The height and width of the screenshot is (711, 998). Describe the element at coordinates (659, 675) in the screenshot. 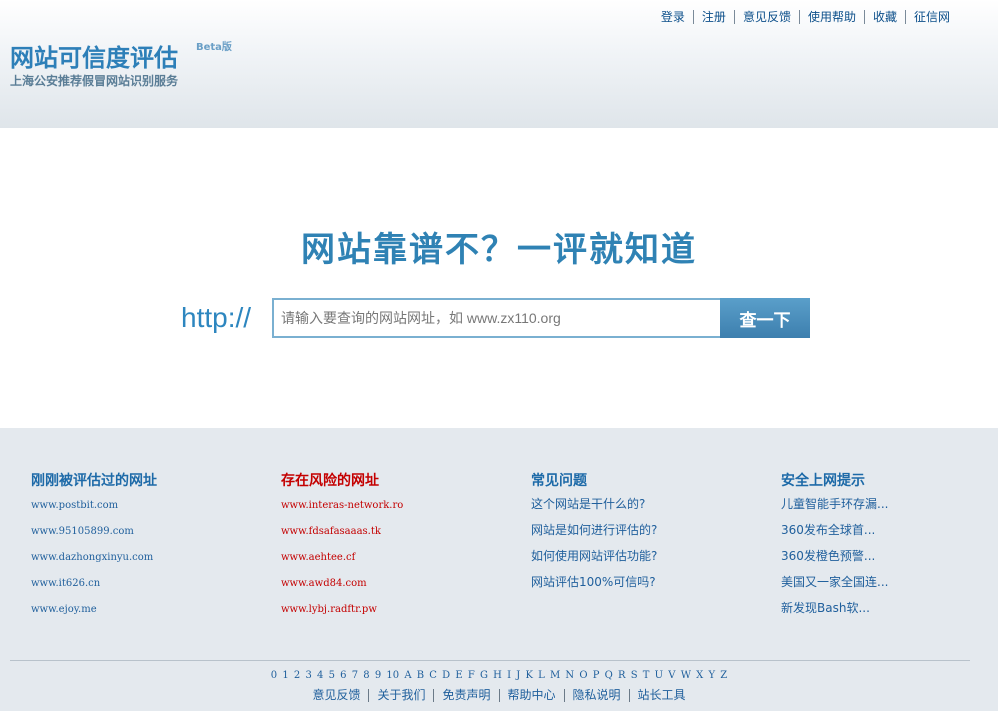

I see `index-char-link: U` at that location.